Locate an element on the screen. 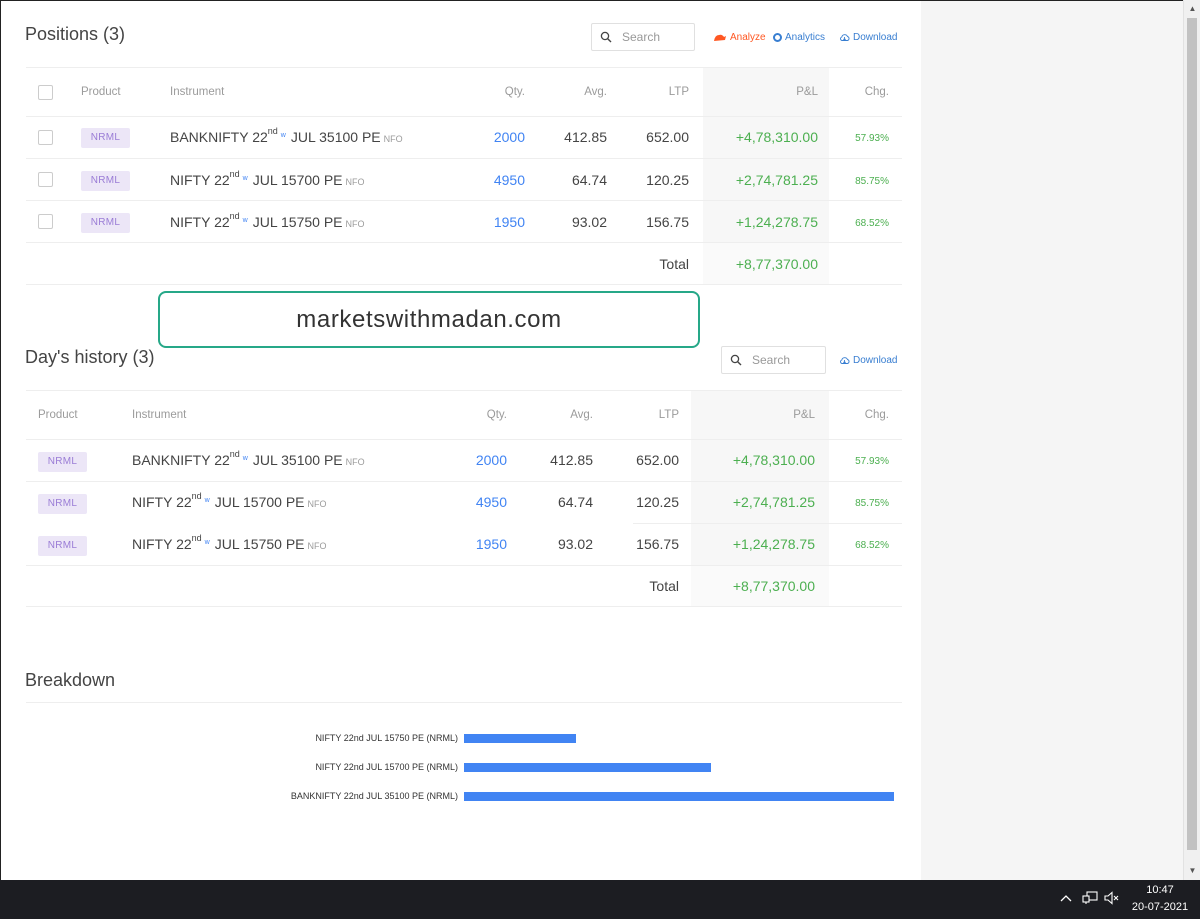  scroll-up-icon: ▲ is located at coordinates (1192, 8).